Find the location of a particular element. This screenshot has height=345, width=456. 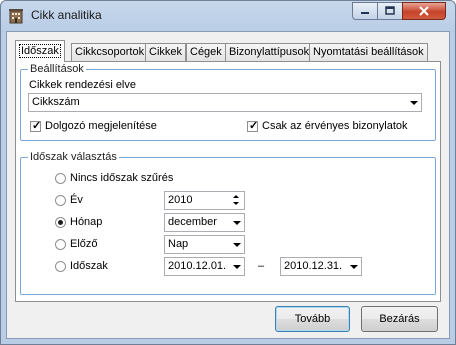

year-spinner: 2010 is located at coordinates (204, 200).